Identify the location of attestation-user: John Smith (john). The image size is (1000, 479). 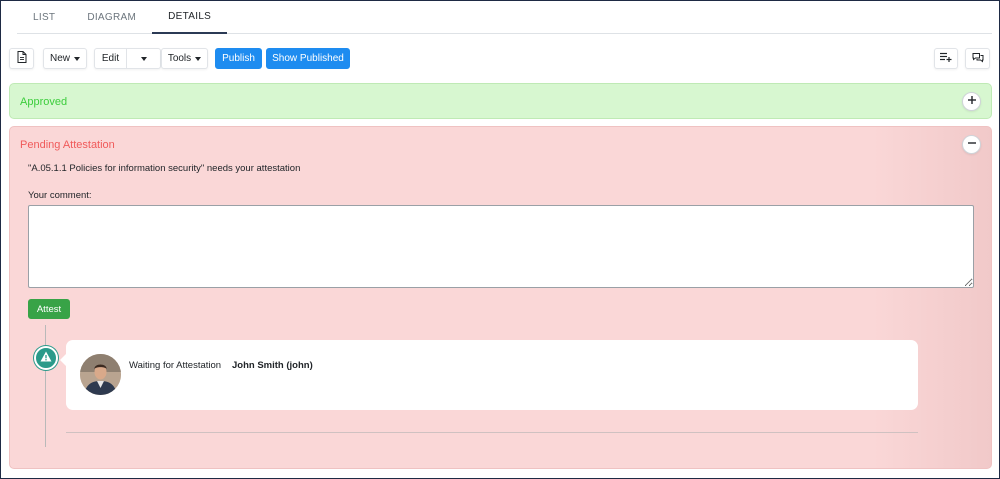
(272, 365).